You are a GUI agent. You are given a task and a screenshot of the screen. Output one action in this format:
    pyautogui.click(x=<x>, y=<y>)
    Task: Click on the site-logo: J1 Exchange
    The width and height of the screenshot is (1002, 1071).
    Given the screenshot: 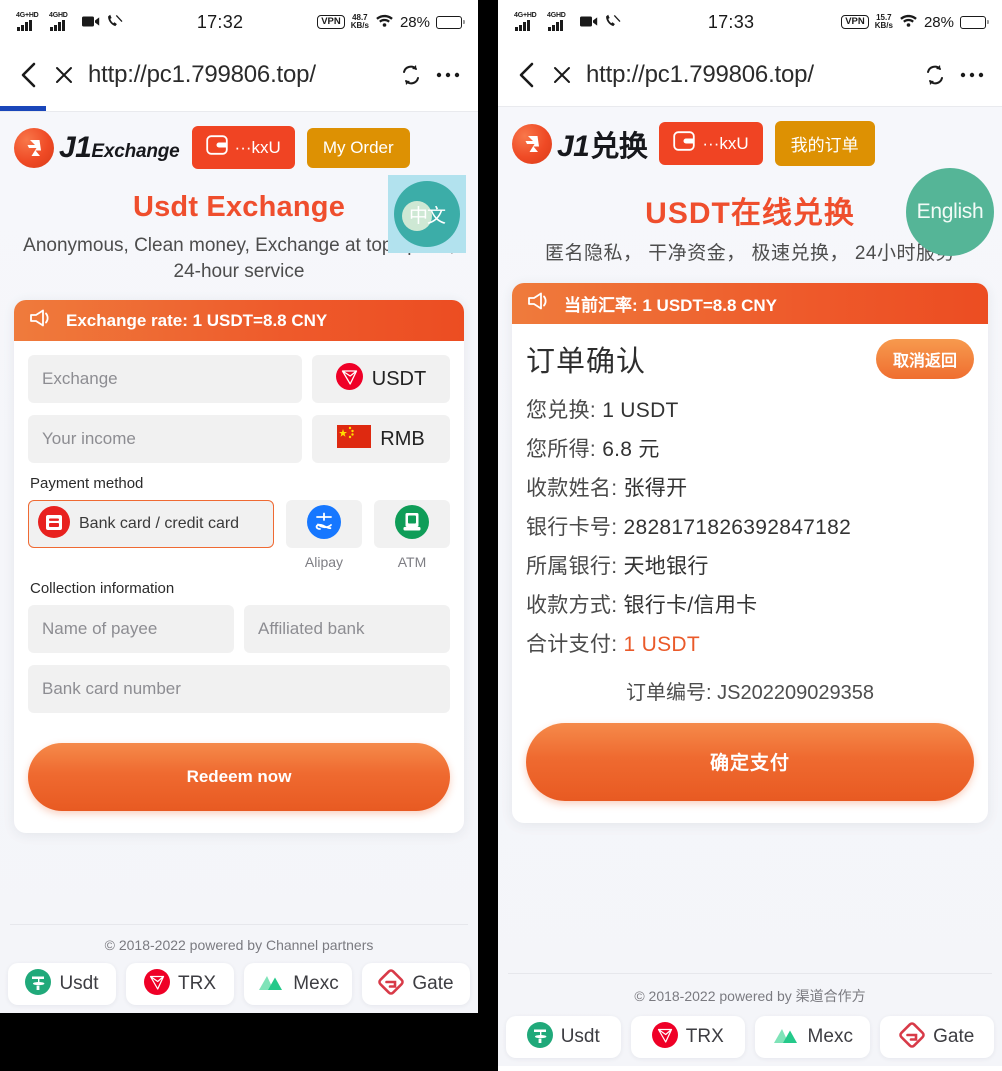 What is the action you would take?
    pyautogui.click(x=97, y=147)
    